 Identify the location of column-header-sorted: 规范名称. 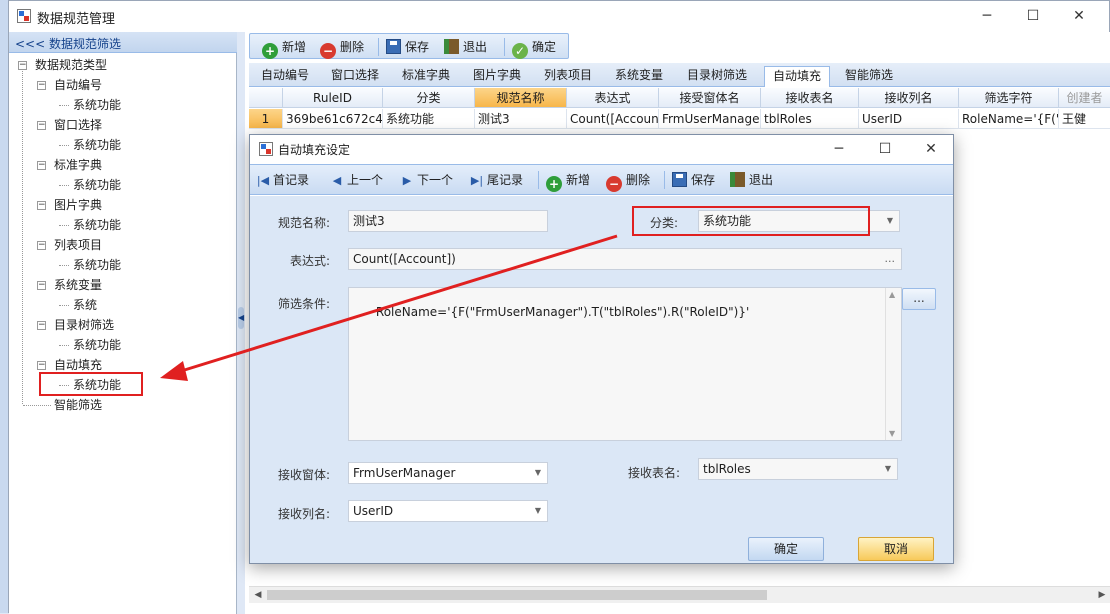
(521, 98).